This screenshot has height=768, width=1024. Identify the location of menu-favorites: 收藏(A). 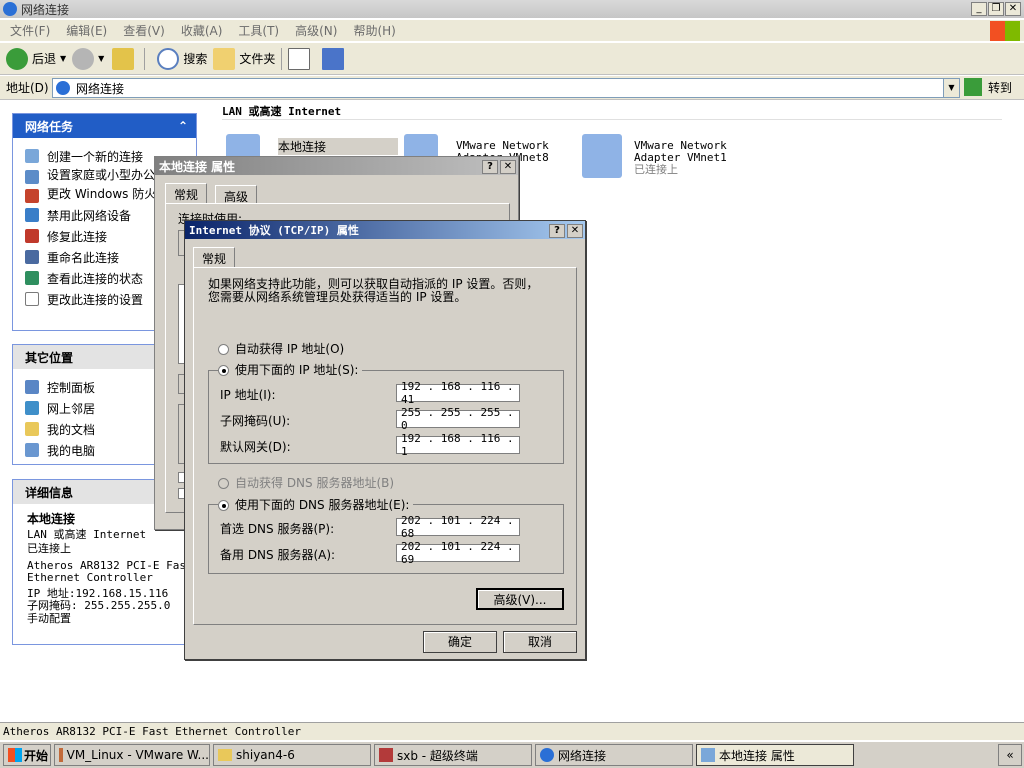
(202, 30).